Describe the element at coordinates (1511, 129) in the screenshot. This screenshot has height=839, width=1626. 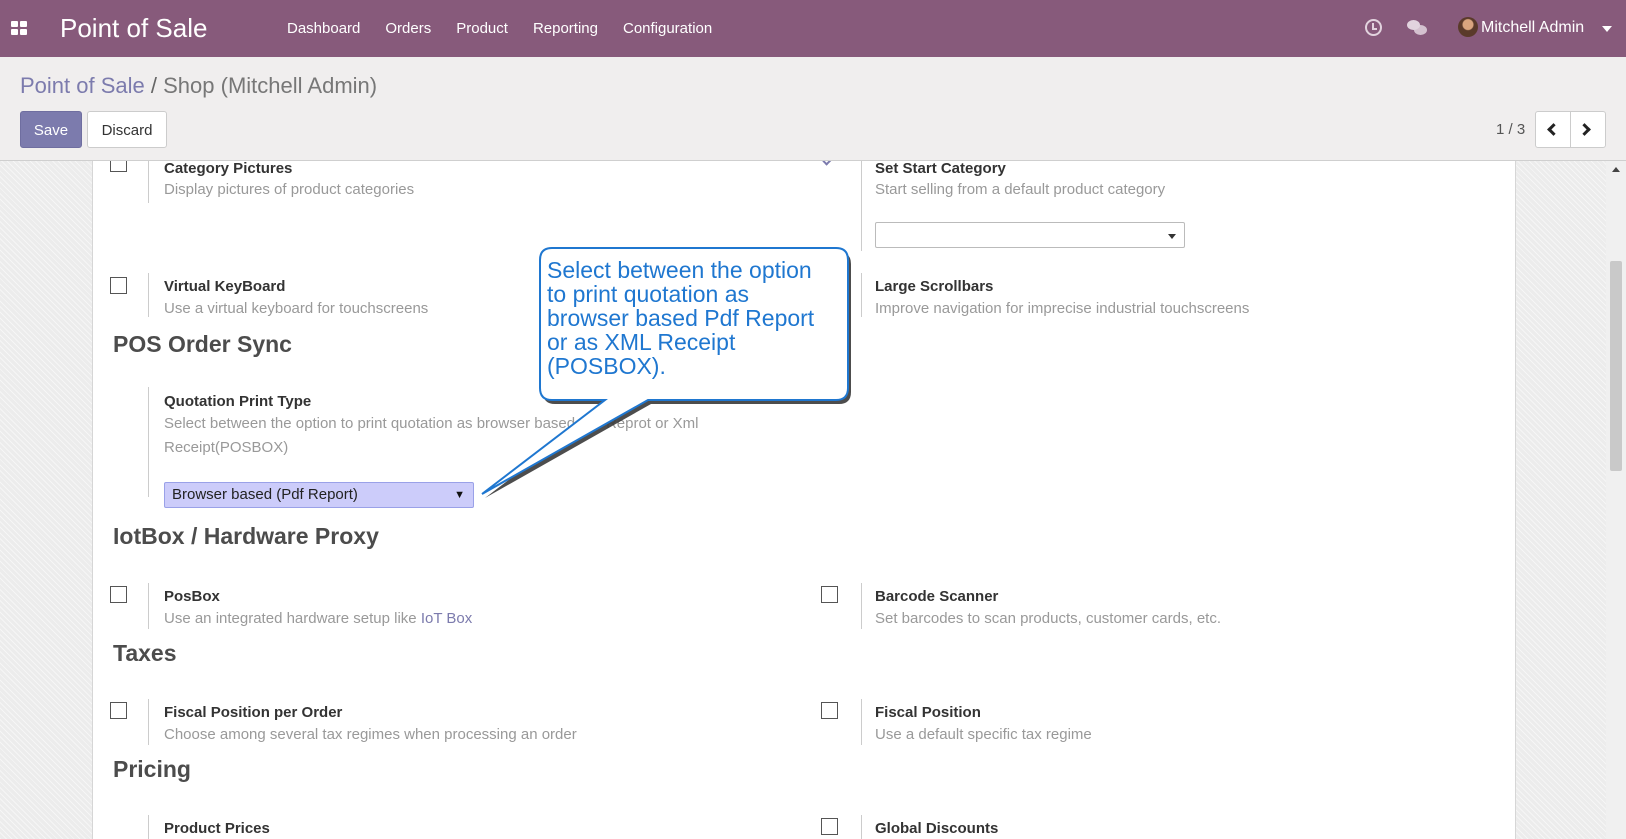
I see `pager-value: 1 / 3` at that location.